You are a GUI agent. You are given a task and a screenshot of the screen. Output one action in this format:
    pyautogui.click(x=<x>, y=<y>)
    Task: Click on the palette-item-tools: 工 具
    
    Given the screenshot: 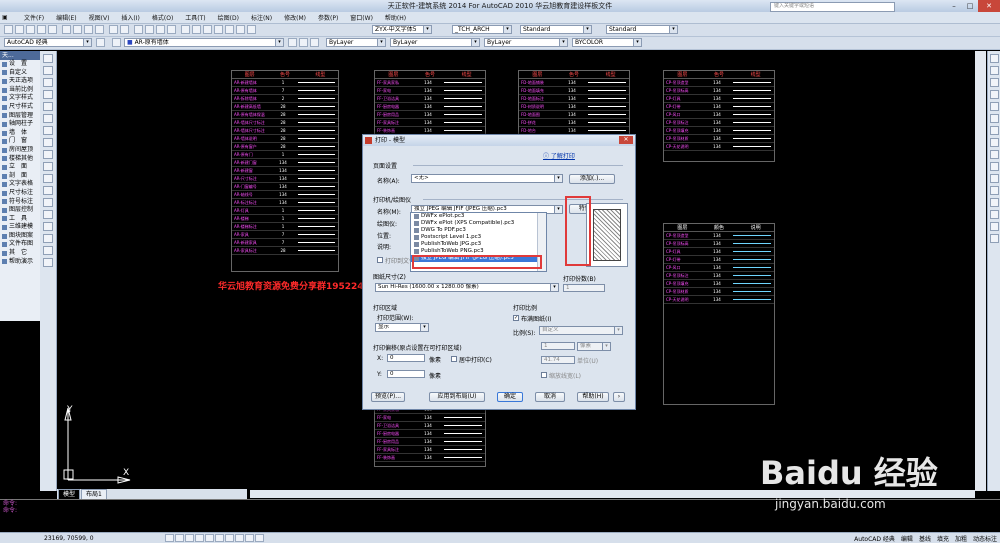 What is the action you would take?
    pyautogui.click(x=20, y=219)
    